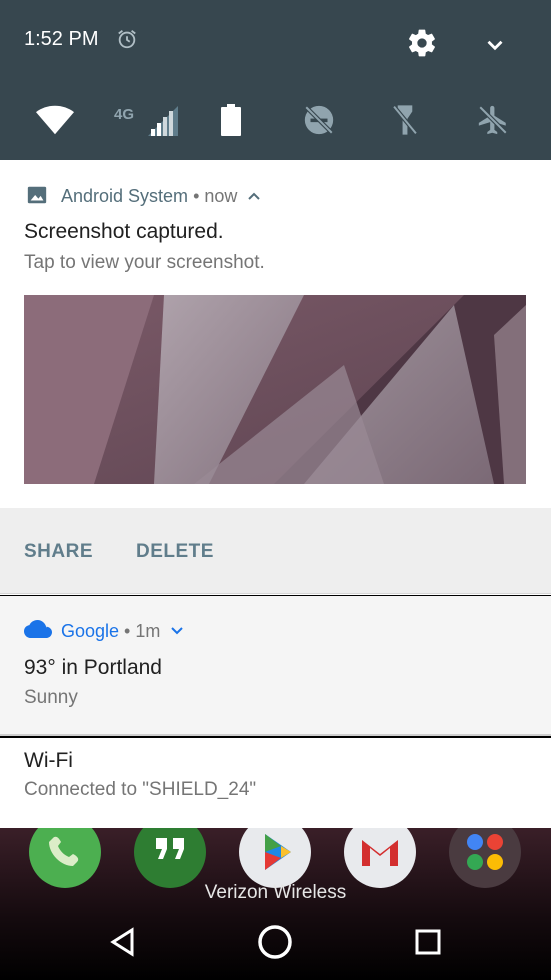 Image resolution: width=551 pixels, height=980 pixels. I want to click on play-store-icon, so click(275, 858).